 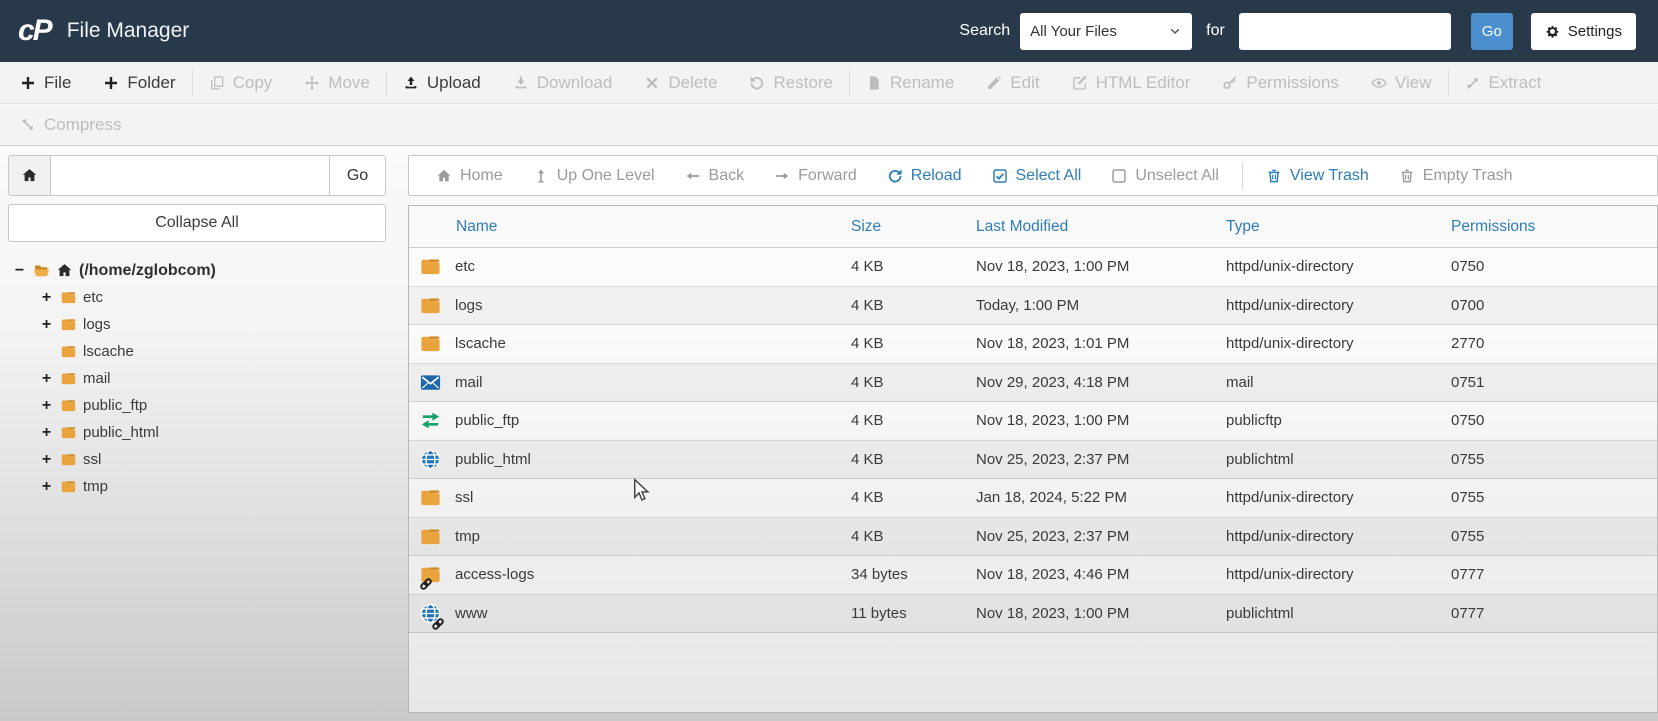 I want to click on toolbar-html-editor-button: HTML Editor, so click(x=1131, y=82).